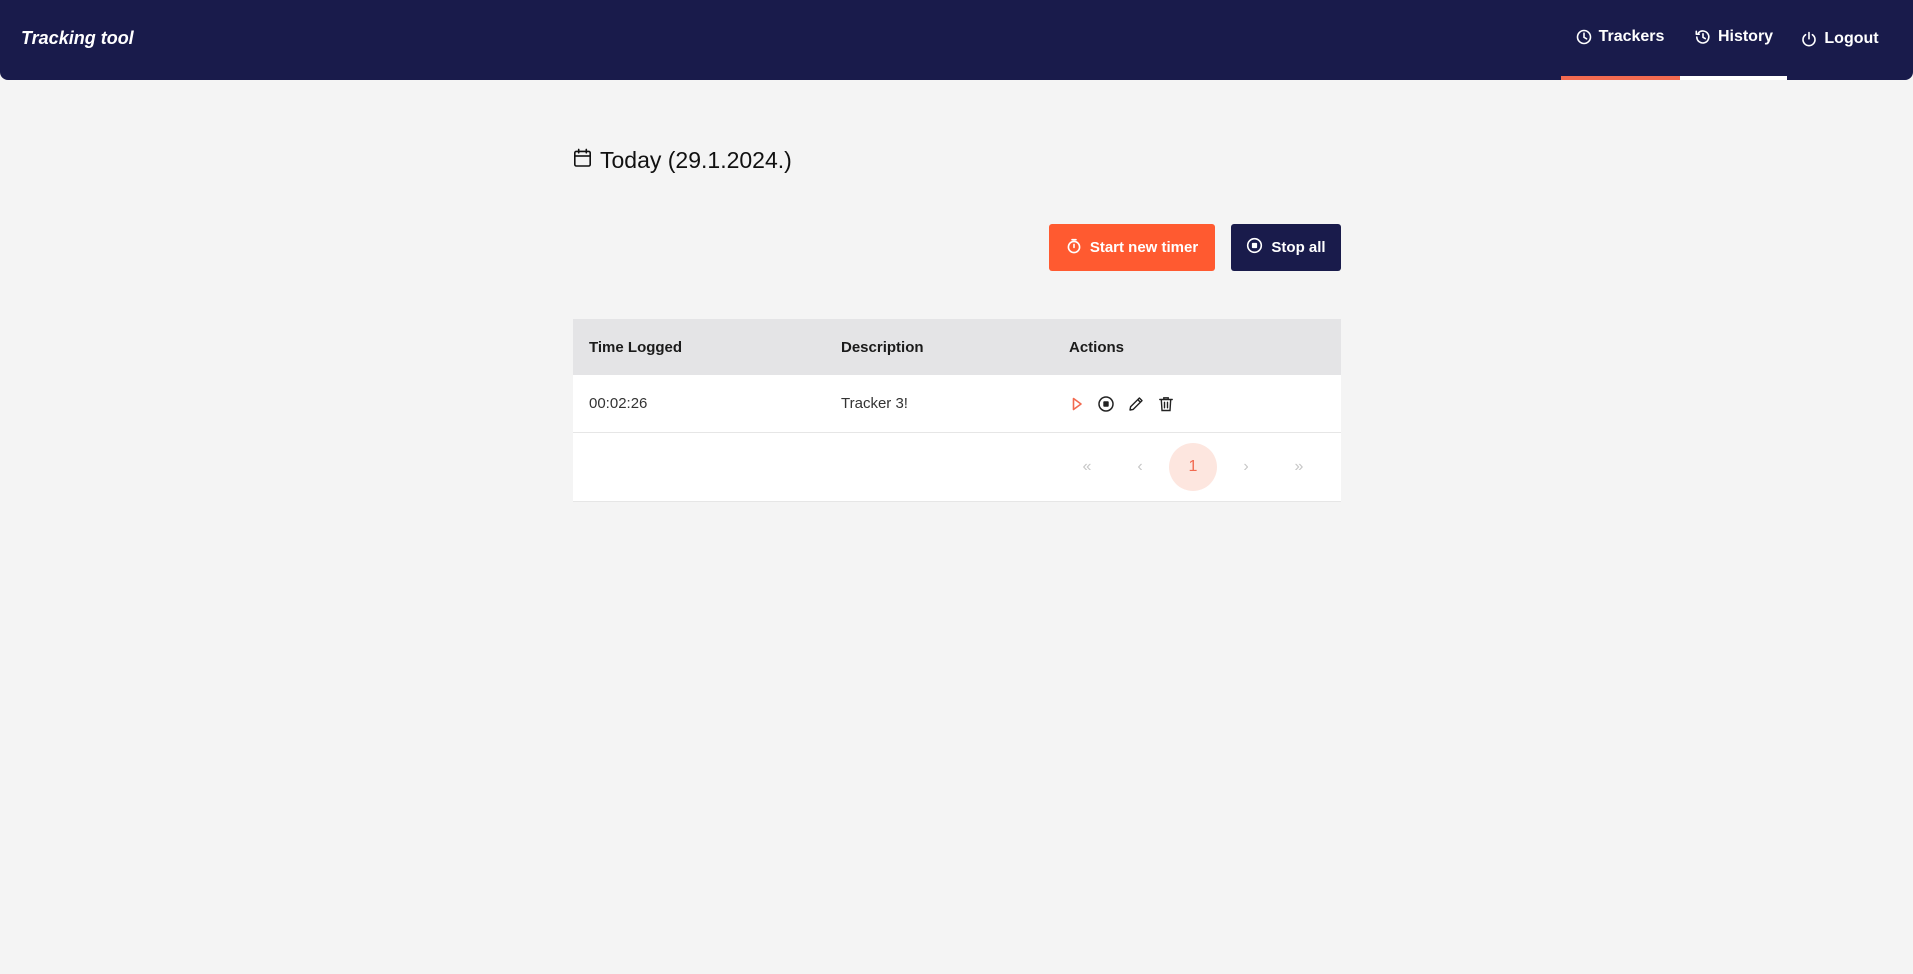 This screenshot has height=974, width=1913. I want to click on top-navbar: Tracking tool Trackers History Logout, so click(956, 40).